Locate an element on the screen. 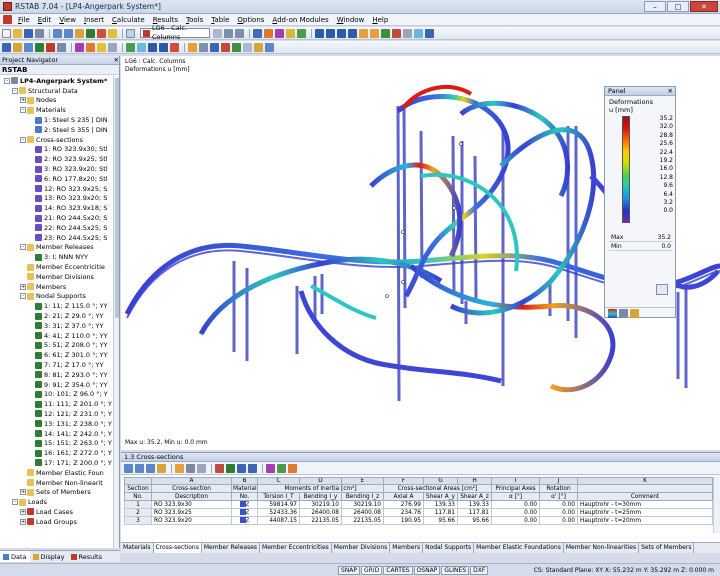  table-cell: RO 323.9x30 is located at coordinates (191, 504).